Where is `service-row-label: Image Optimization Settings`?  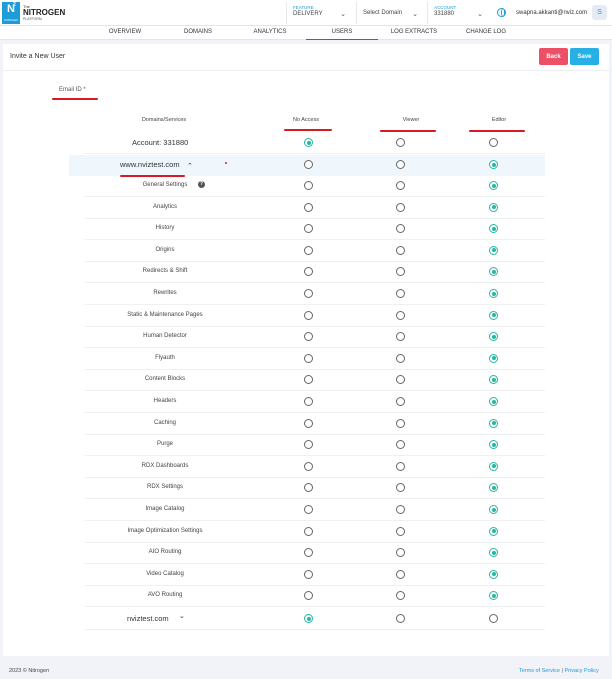 service-row-label: Image Optimization Settings is located at coordinates (165, 530).